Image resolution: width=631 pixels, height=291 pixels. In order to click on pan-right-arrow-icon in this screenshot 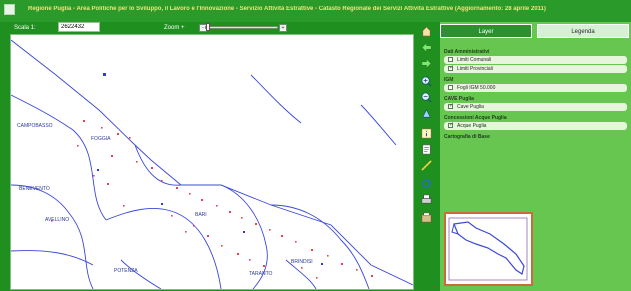, I will do `click(426, 63)`.